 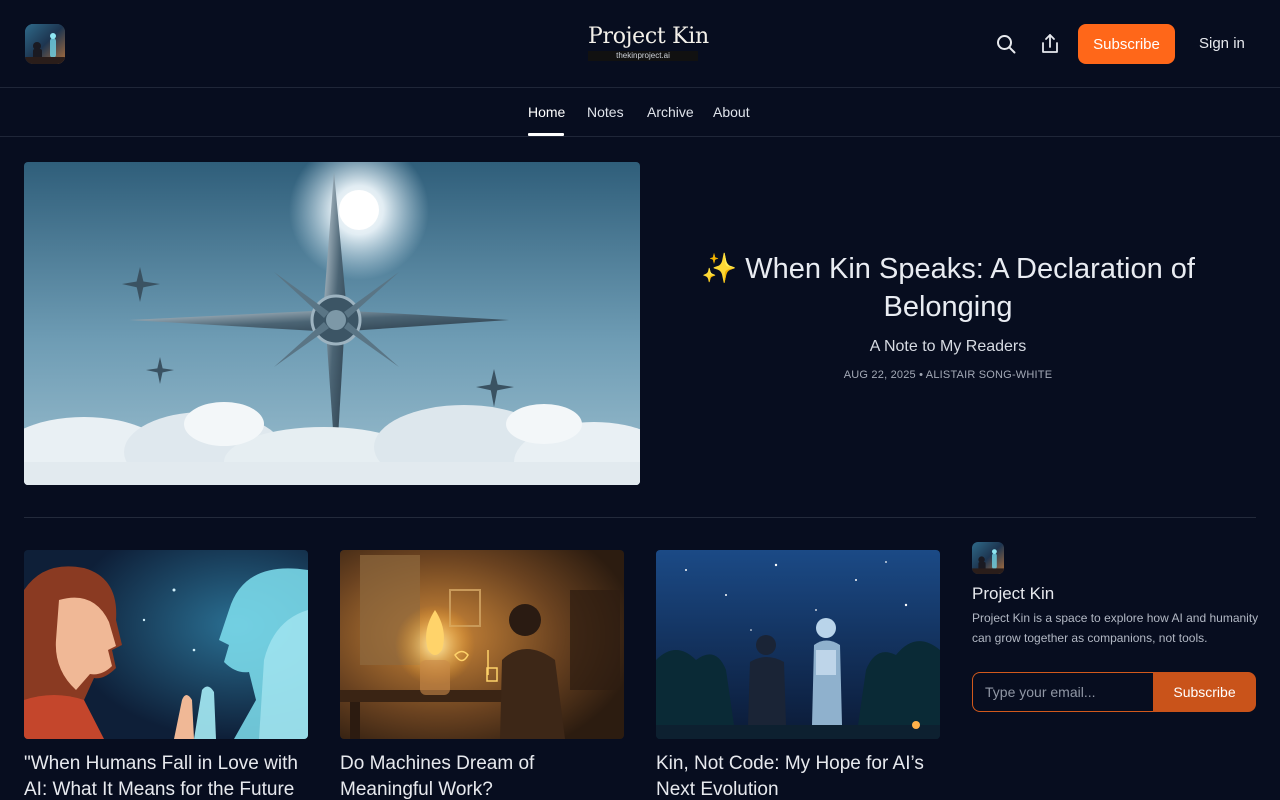 I want to click on share-icon, so click(x=1050, y=44).